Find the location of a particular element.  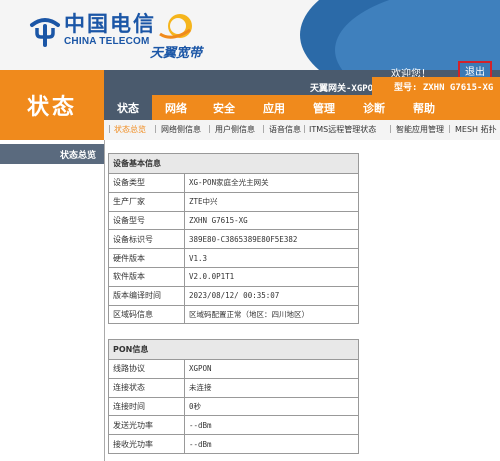

table-row: 设备型号 ZXHN G7615-XG is located at coordinates (233, 220).